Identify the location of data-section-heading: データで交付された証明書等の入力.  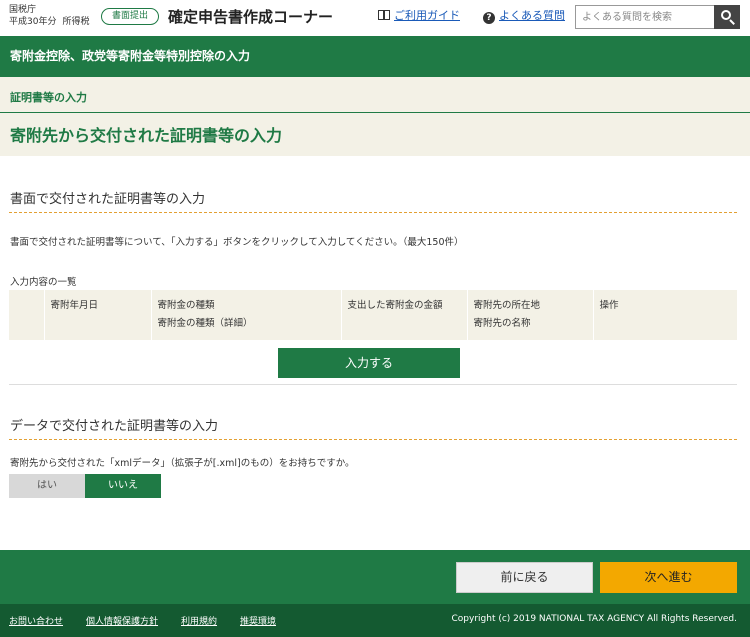
(114, 426).